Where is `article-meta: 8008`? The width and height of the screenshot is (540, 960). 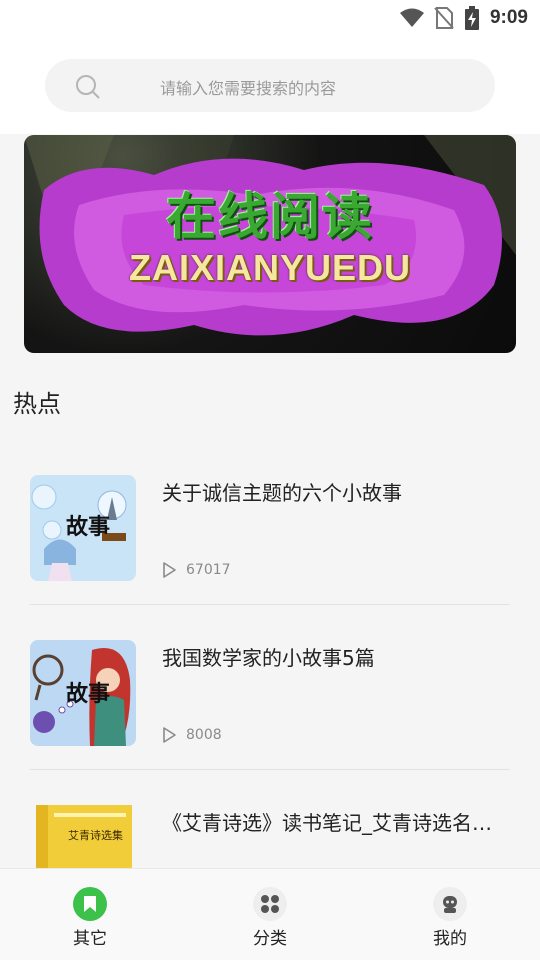
article-meta: 8008 is located at coordinates (191, 735).